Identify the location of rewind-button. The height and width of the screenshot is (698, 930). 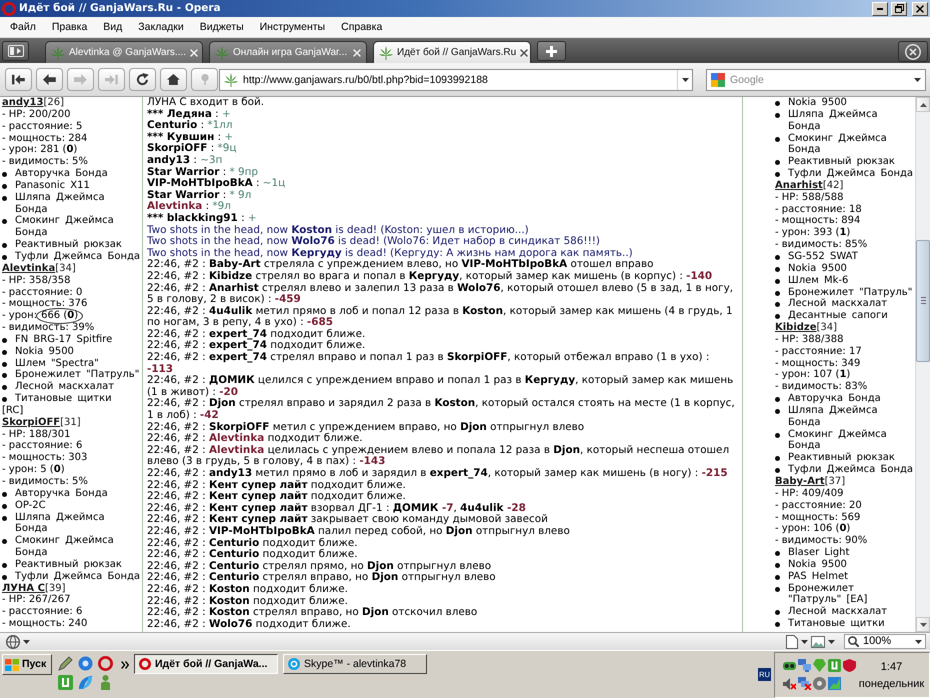
(18, 79).